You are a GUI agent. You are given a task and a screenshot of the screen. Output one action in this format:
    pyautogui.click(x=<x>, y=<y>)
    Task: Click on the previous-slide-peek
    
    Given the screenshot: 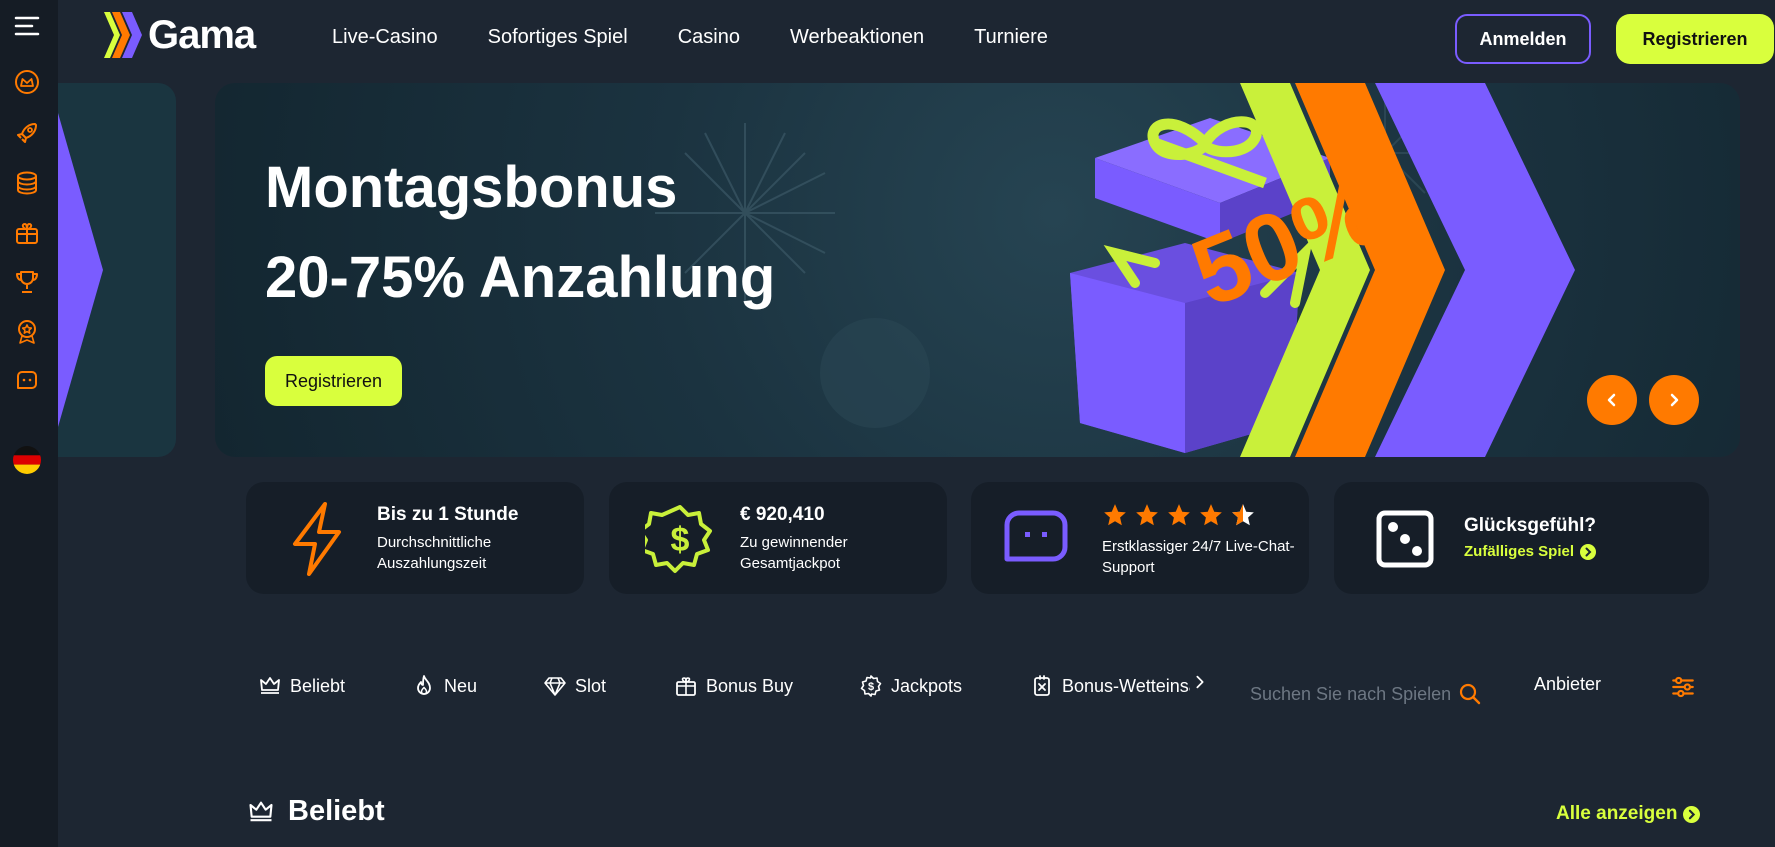 What is the action you would take?
    pyautogui.click(x=117, y=270)
    